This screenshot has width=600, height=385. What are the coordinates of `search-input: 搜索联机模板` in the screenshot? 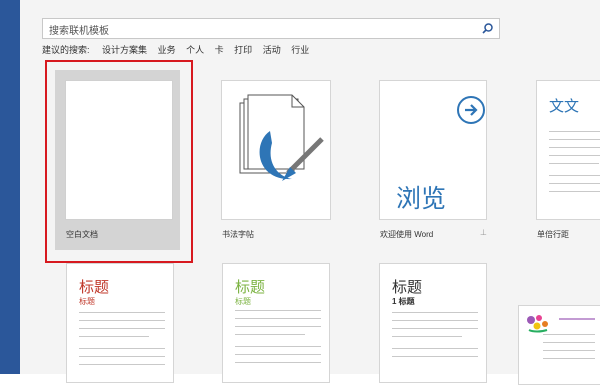 It's located at (79, 29).